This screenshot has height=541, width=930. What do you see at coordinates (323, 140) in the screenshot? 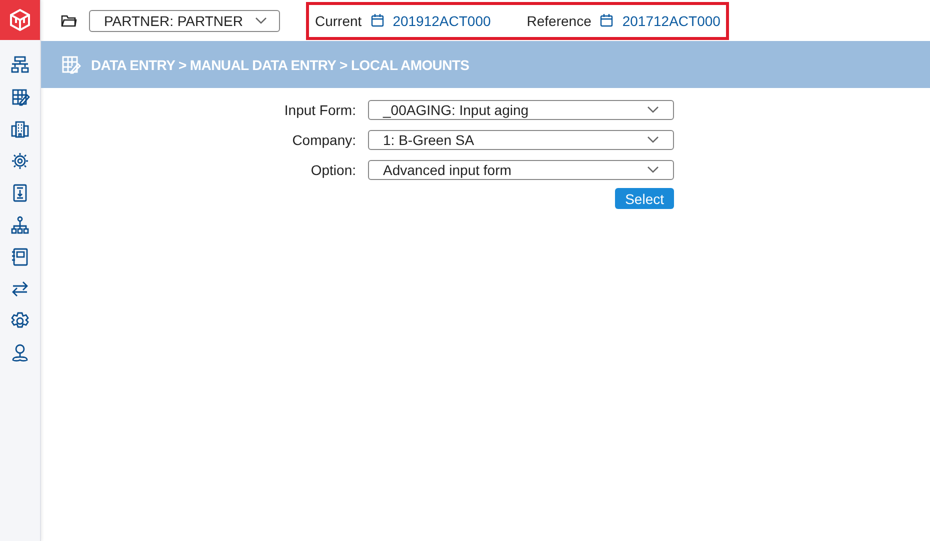
I see `field-label: Company:` at bounding box center [323, 140].